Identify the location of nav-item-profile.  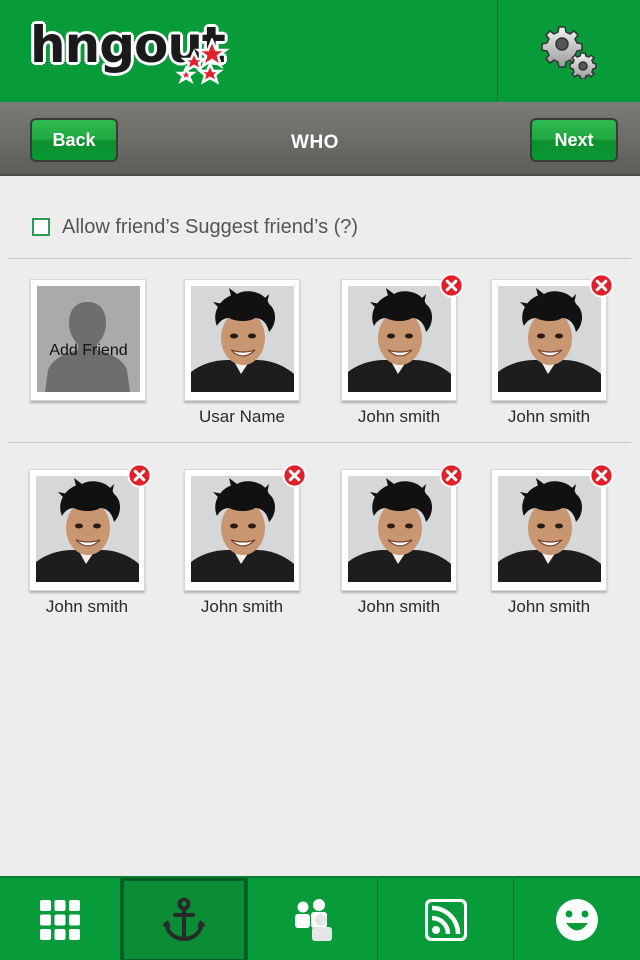
(577, 919).